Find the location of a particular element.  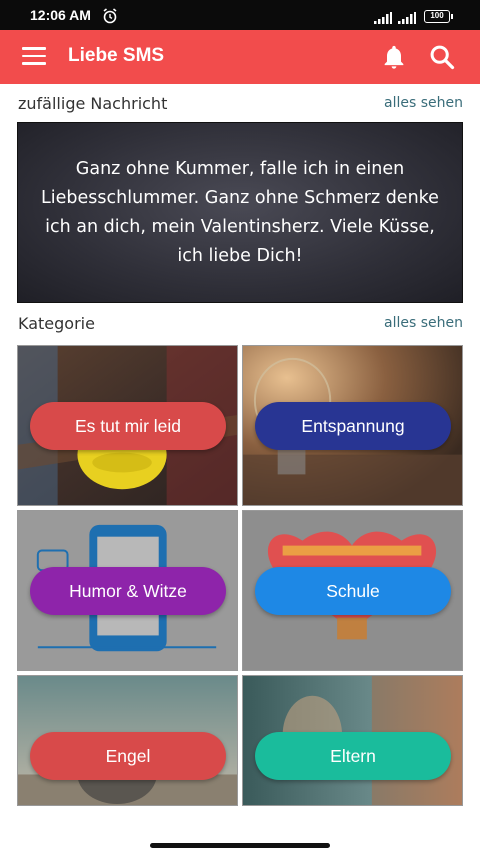

section-title: zufällige Nachricht is located at coordinates (93, 103).